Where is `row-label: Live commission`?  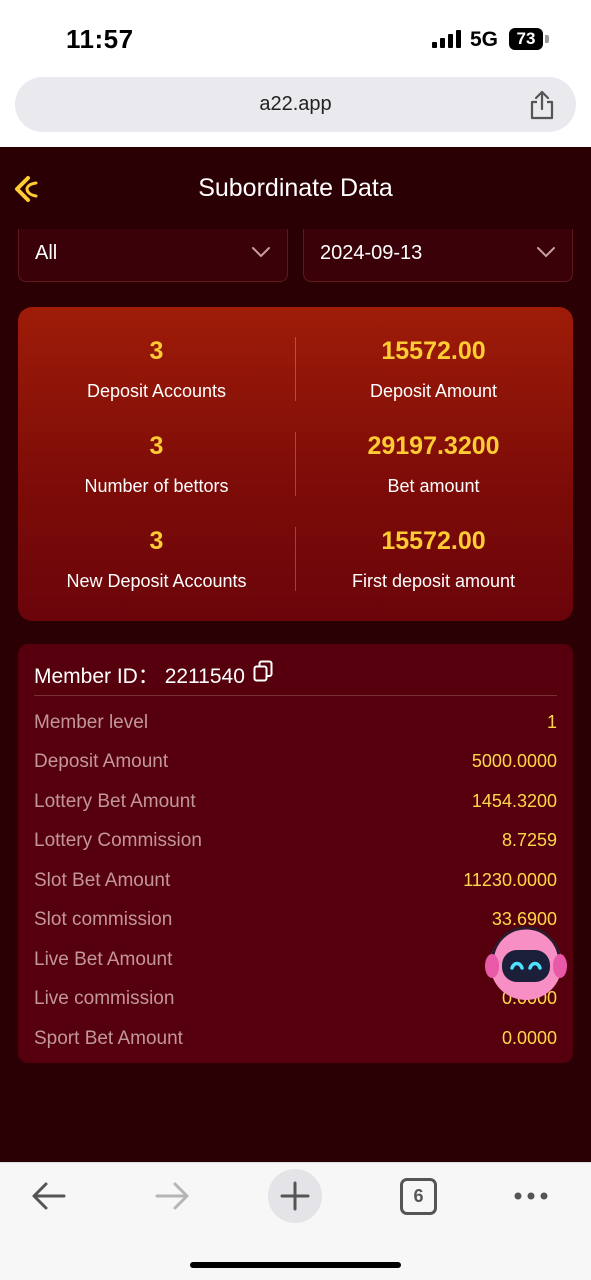 row-label: Live commission is located at coordinates (104, 998).